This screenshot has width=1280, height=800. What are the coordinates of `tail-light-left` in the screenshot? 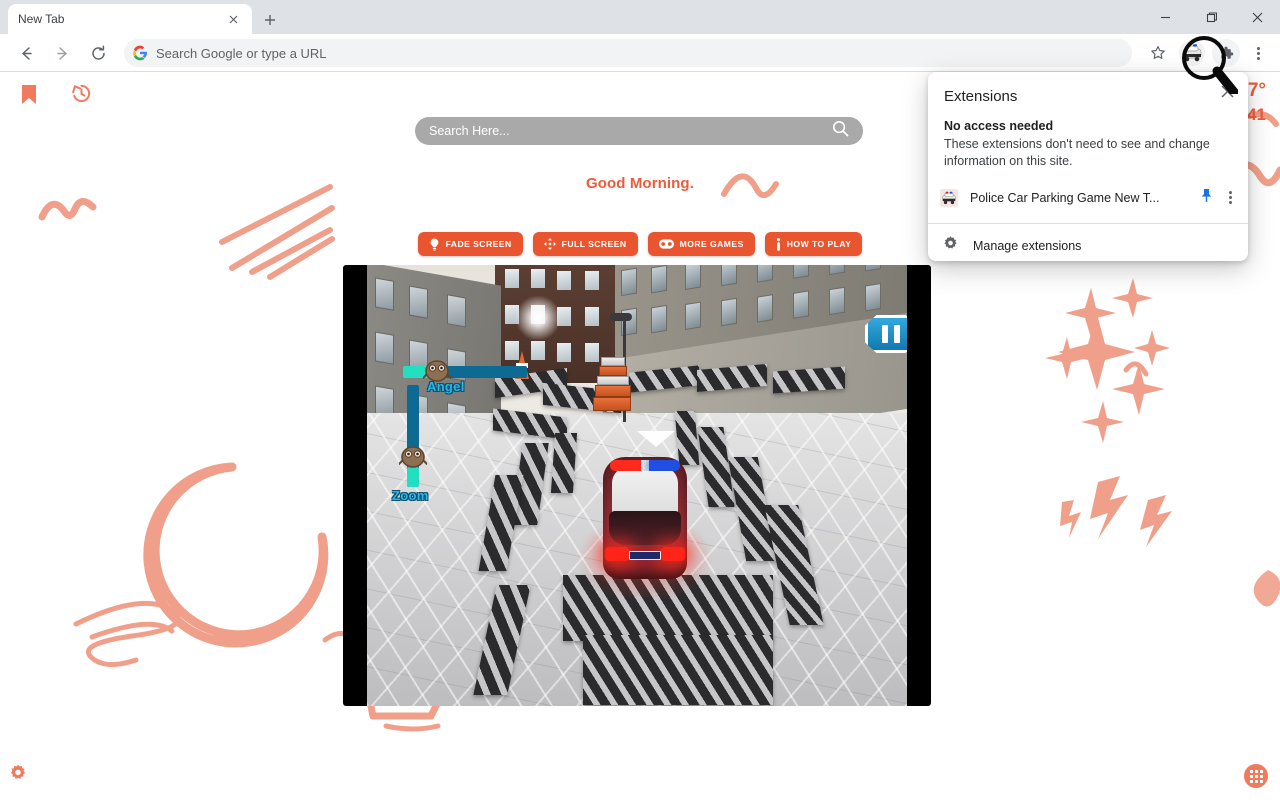 It's located at (617, 554).